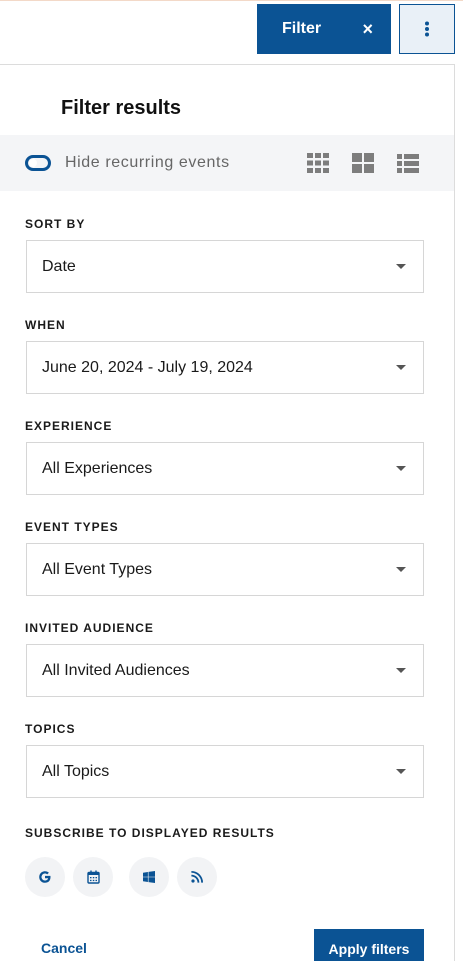 The height and width of the screenshot is (961, 463). What do you see at coordinates (150, 833) in the screenshot?
I see `subscribe-label: SUBSCRIBE TO DISPLAYED RESULTS` at bounding box center [150, 833].